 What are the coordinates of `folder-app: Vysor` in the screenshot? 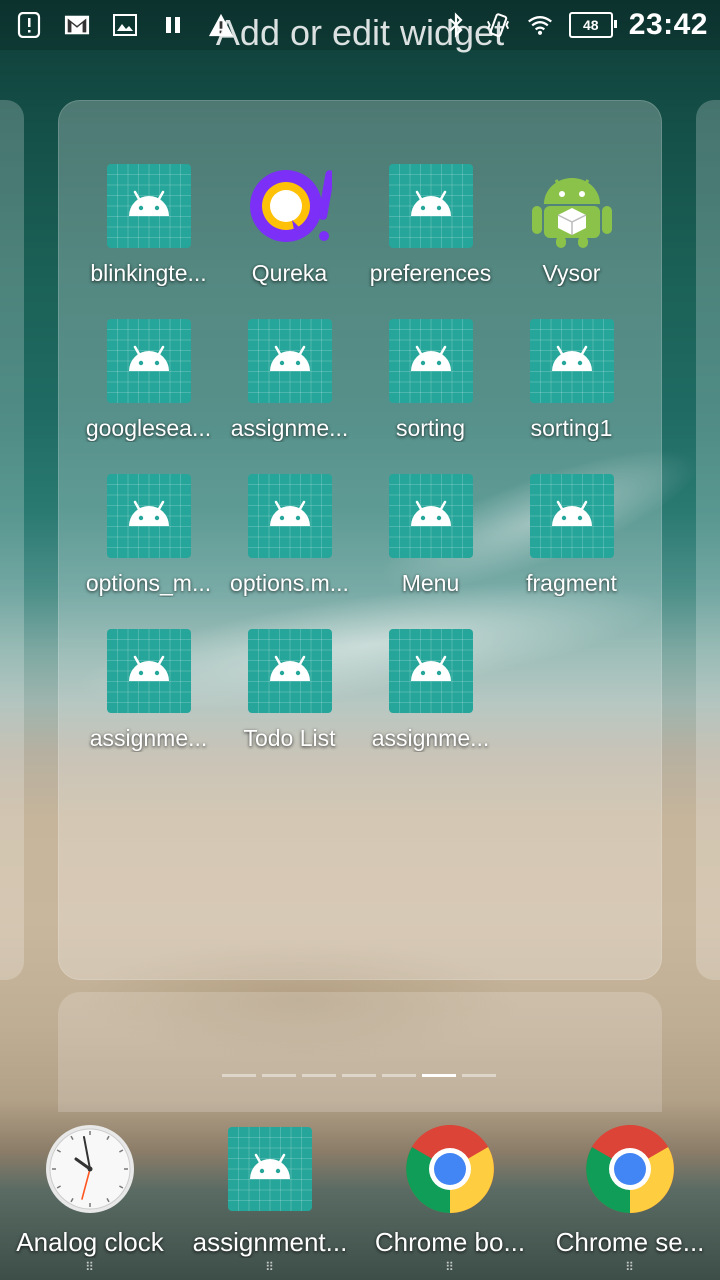 It's located at (571, 229).